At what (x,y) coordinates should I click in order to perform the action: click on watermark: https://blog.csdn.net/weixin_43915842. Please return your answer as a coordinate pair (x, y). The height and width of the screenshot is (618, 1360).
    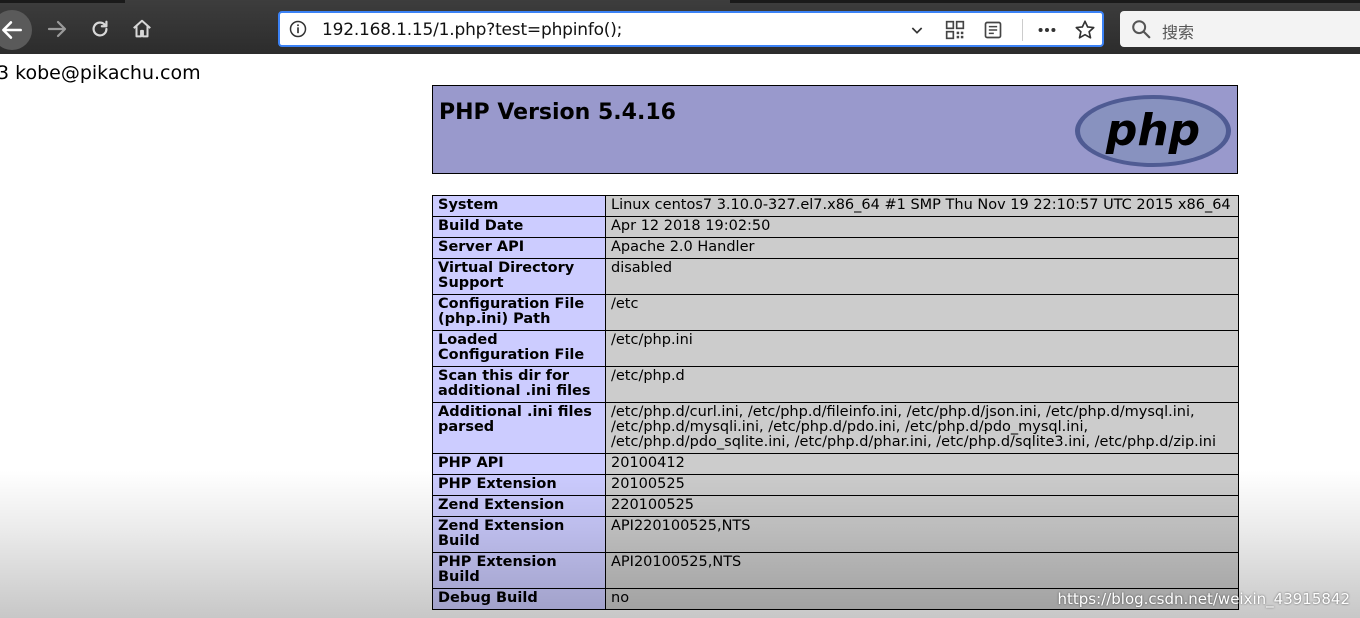
    Looking at the image, I should click on (1203, 599).